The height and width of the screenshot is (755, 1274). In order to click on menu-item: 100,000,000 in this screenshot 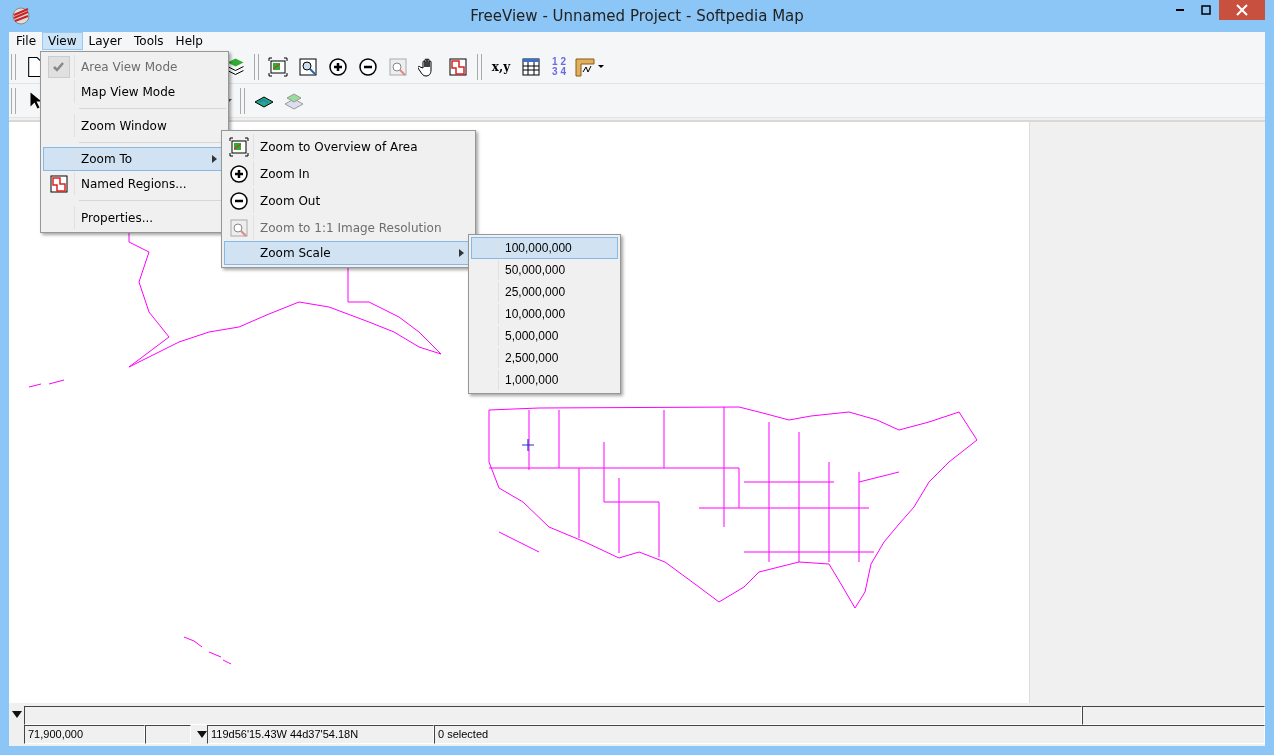, I will do `click(544, 248)`.